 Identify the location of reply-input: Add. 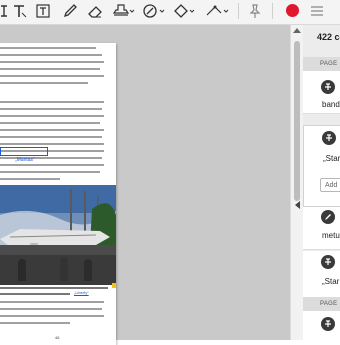
(330, 185).